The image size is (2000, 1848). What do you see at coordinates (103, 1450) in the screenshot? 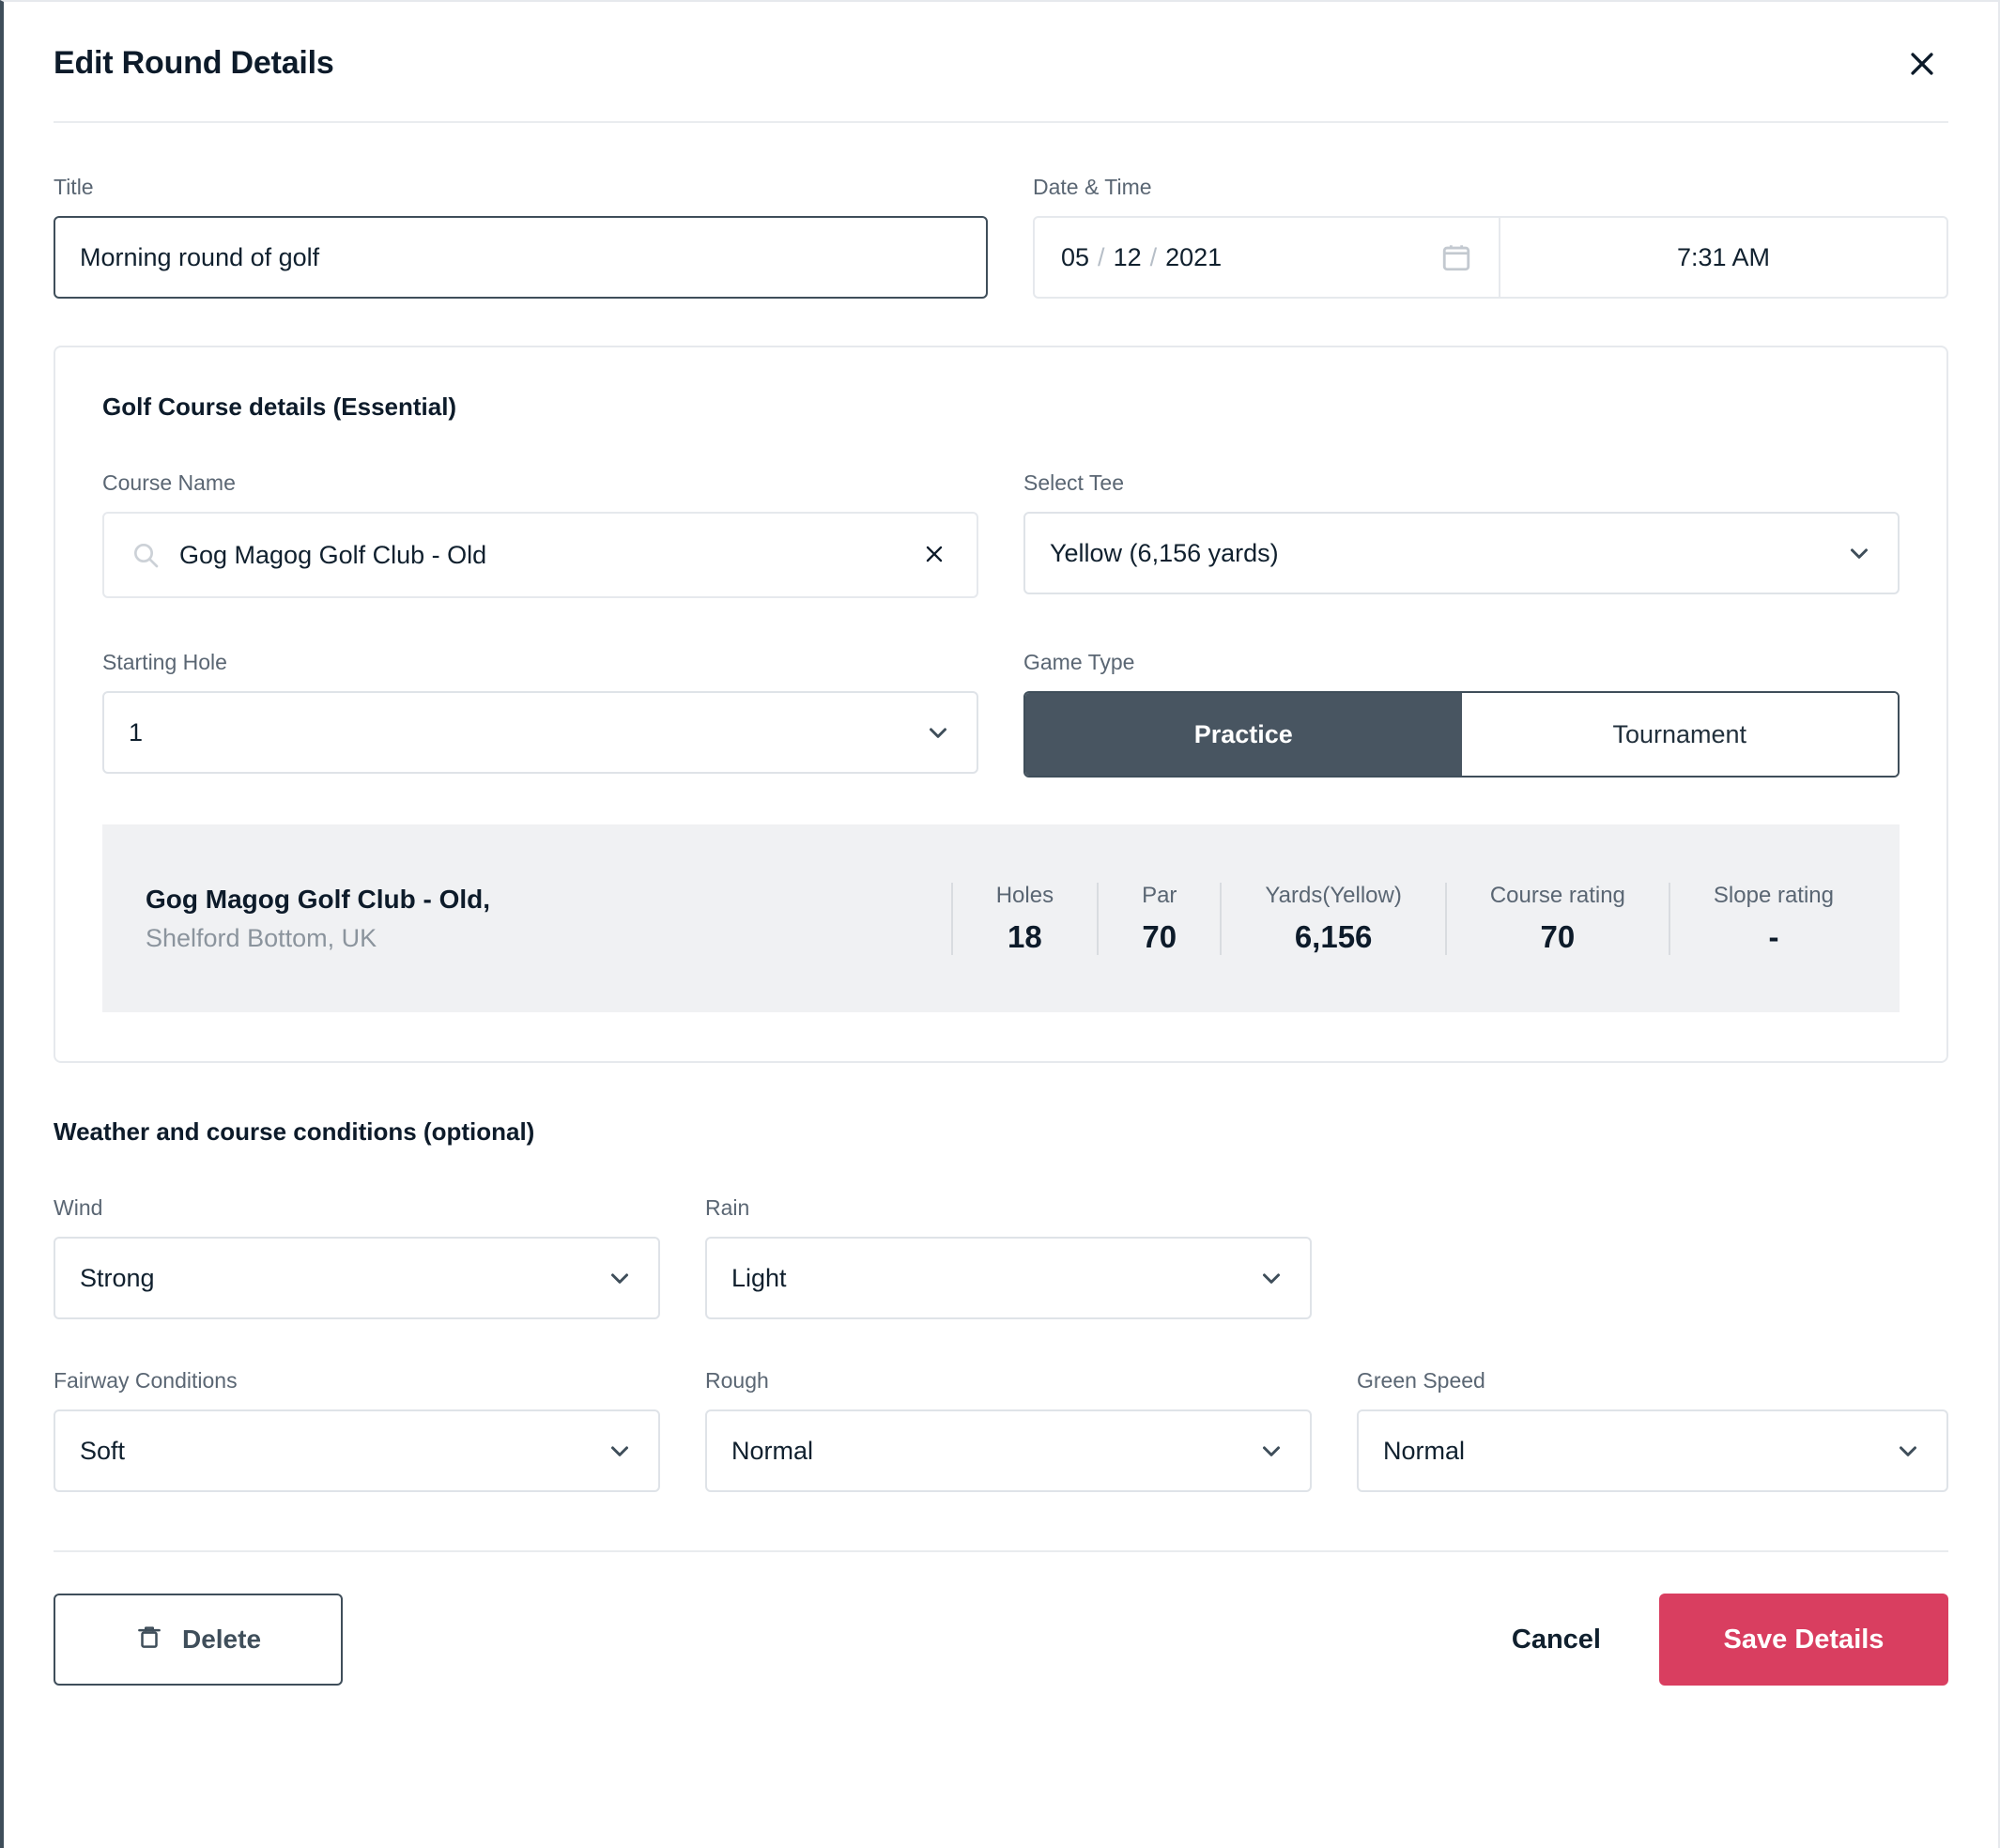
I see `fairway-conditions-value: Soft` at bounding box center [103, 1450].